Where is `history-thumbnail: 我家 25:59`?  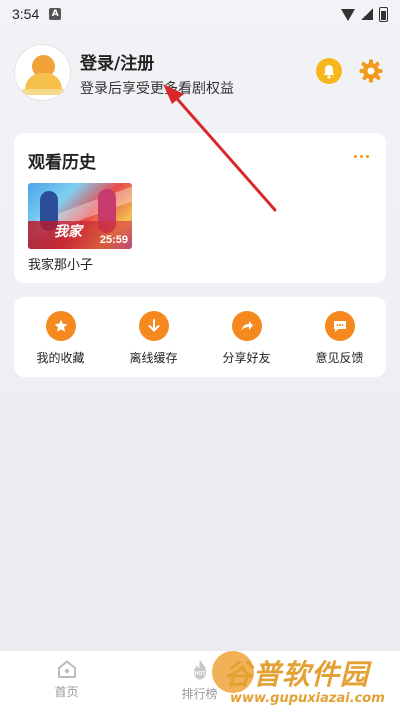 history-thumbnail: 我家 25:59 is located at coordinates (80, 216).